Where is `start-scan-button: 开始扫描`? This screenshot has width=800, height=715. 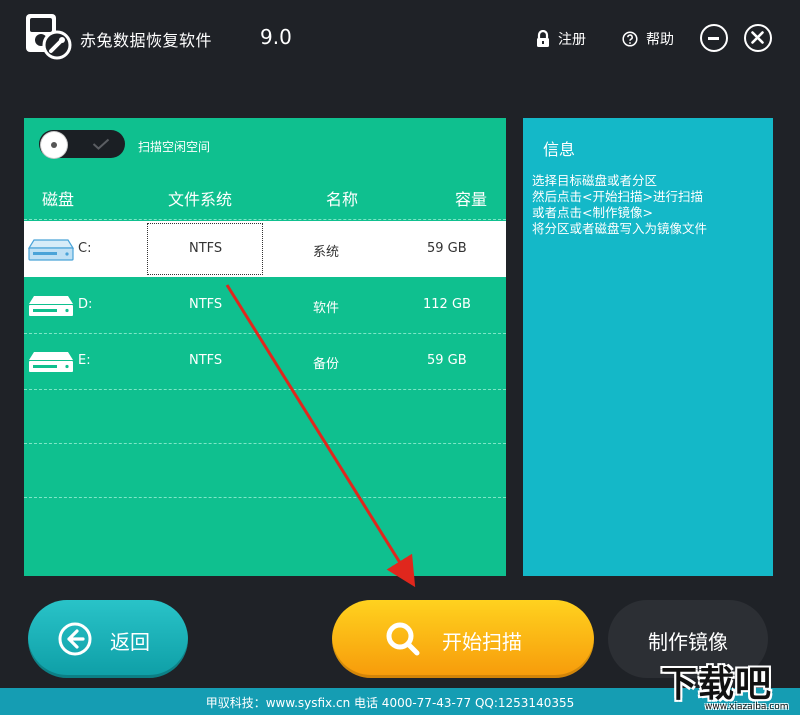 start-scan-button: 开始扫描 is located at coordinates (463, 639).